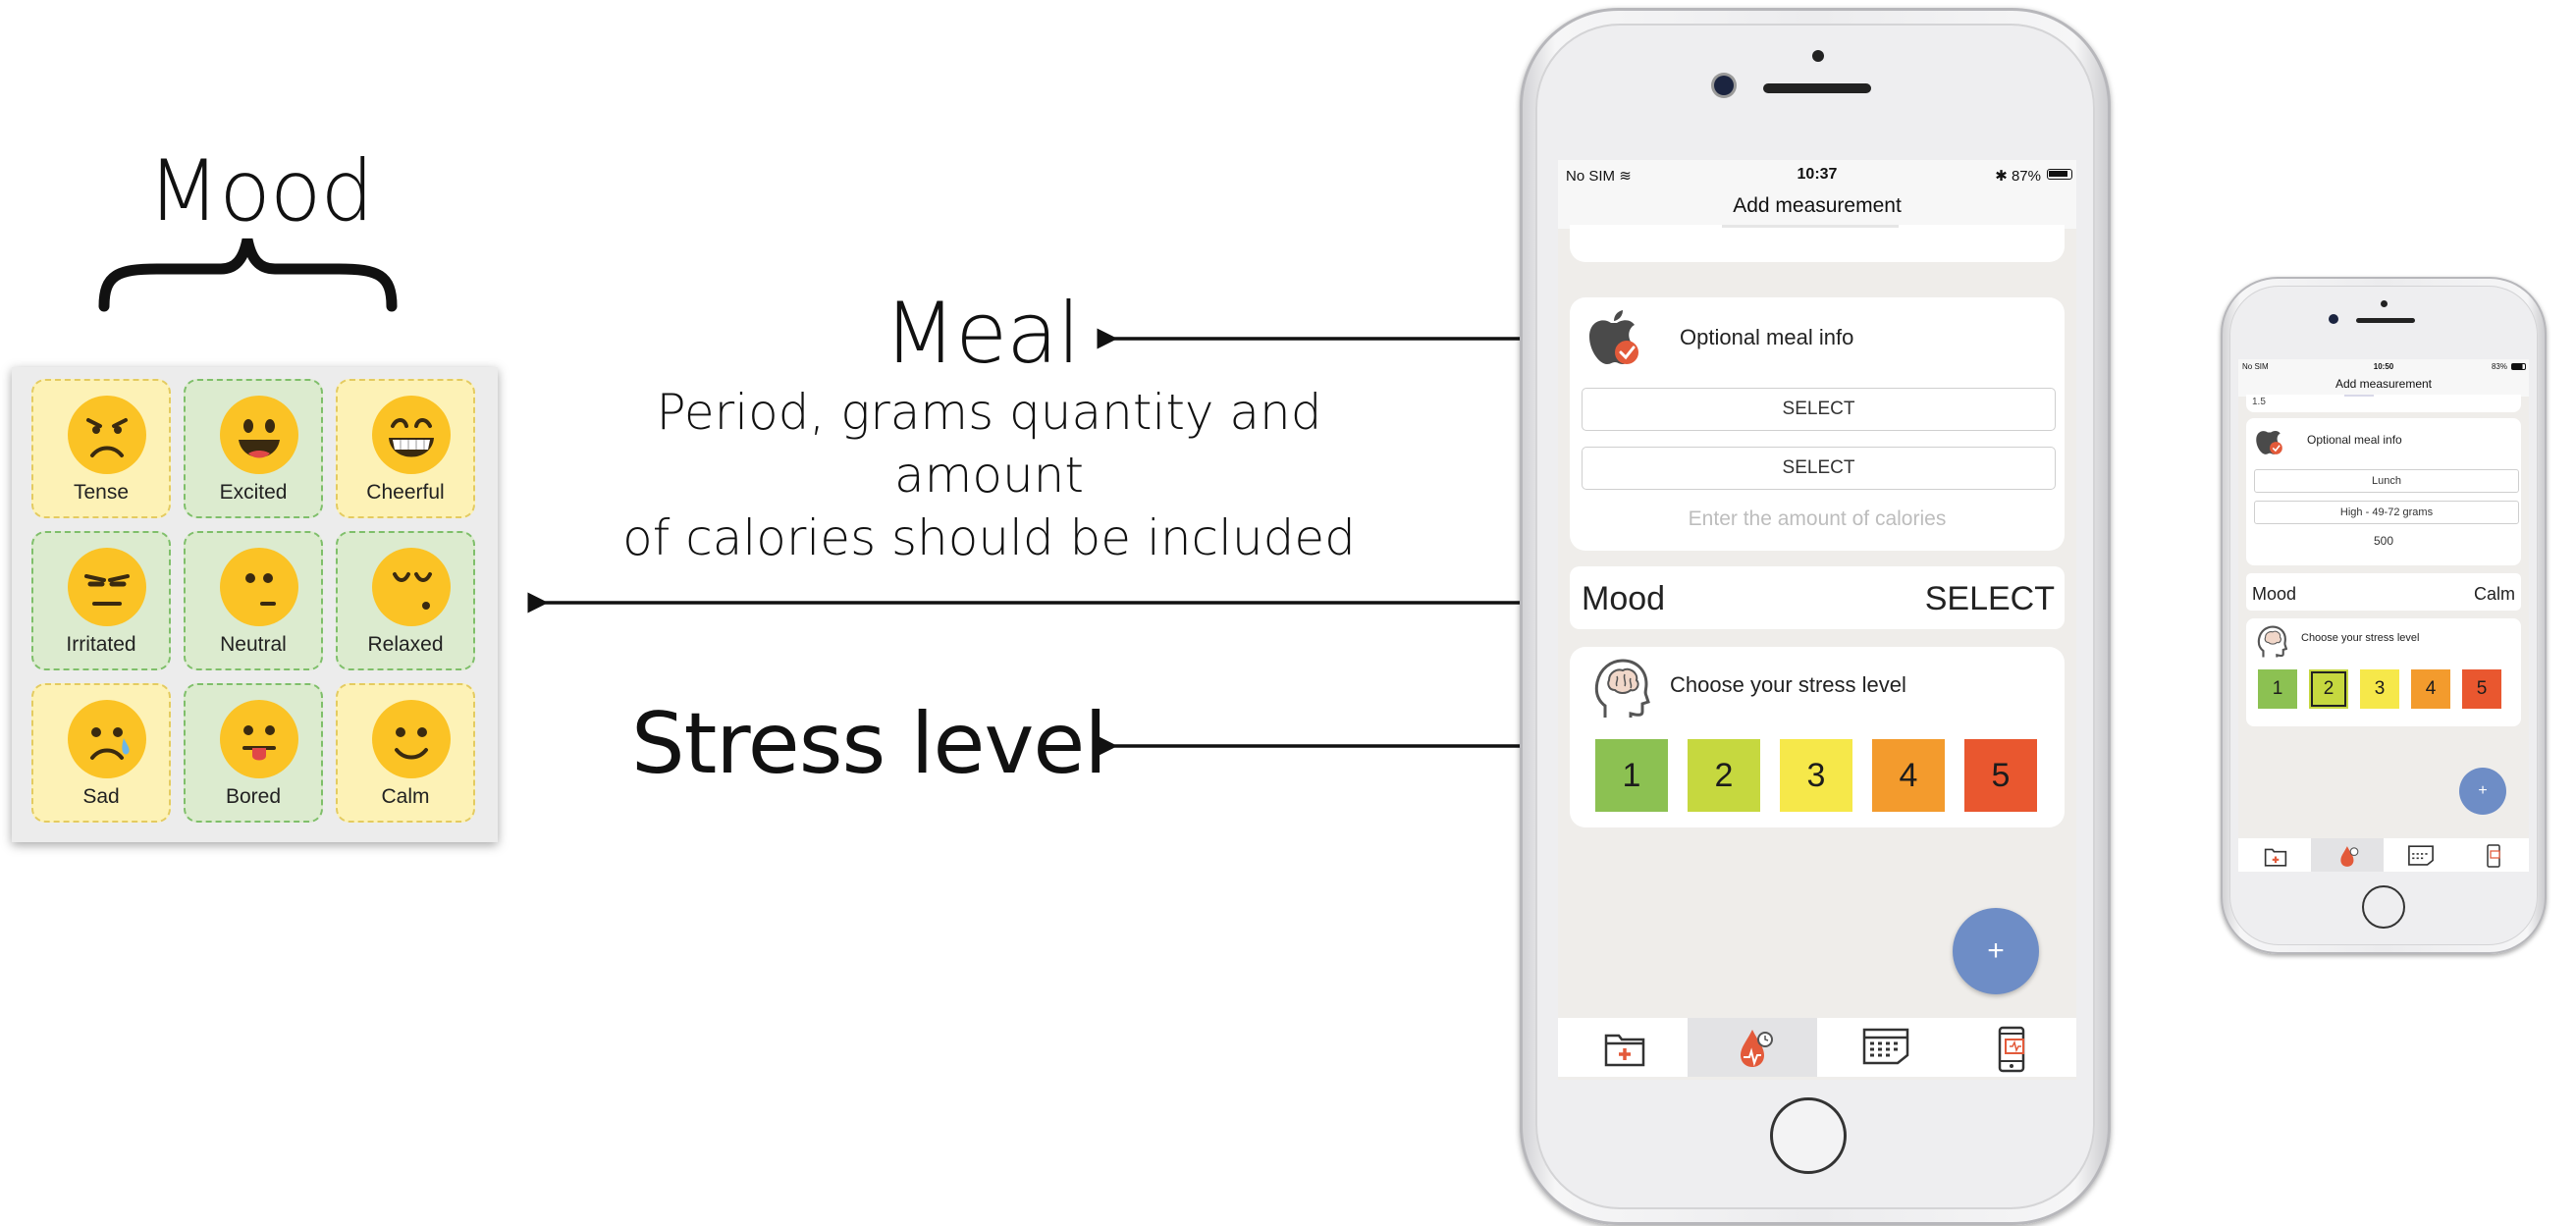 Image resolution: width=2576 pixels, height=1226 pixels. I want to click on bored-face-icon, so click(259, 739).